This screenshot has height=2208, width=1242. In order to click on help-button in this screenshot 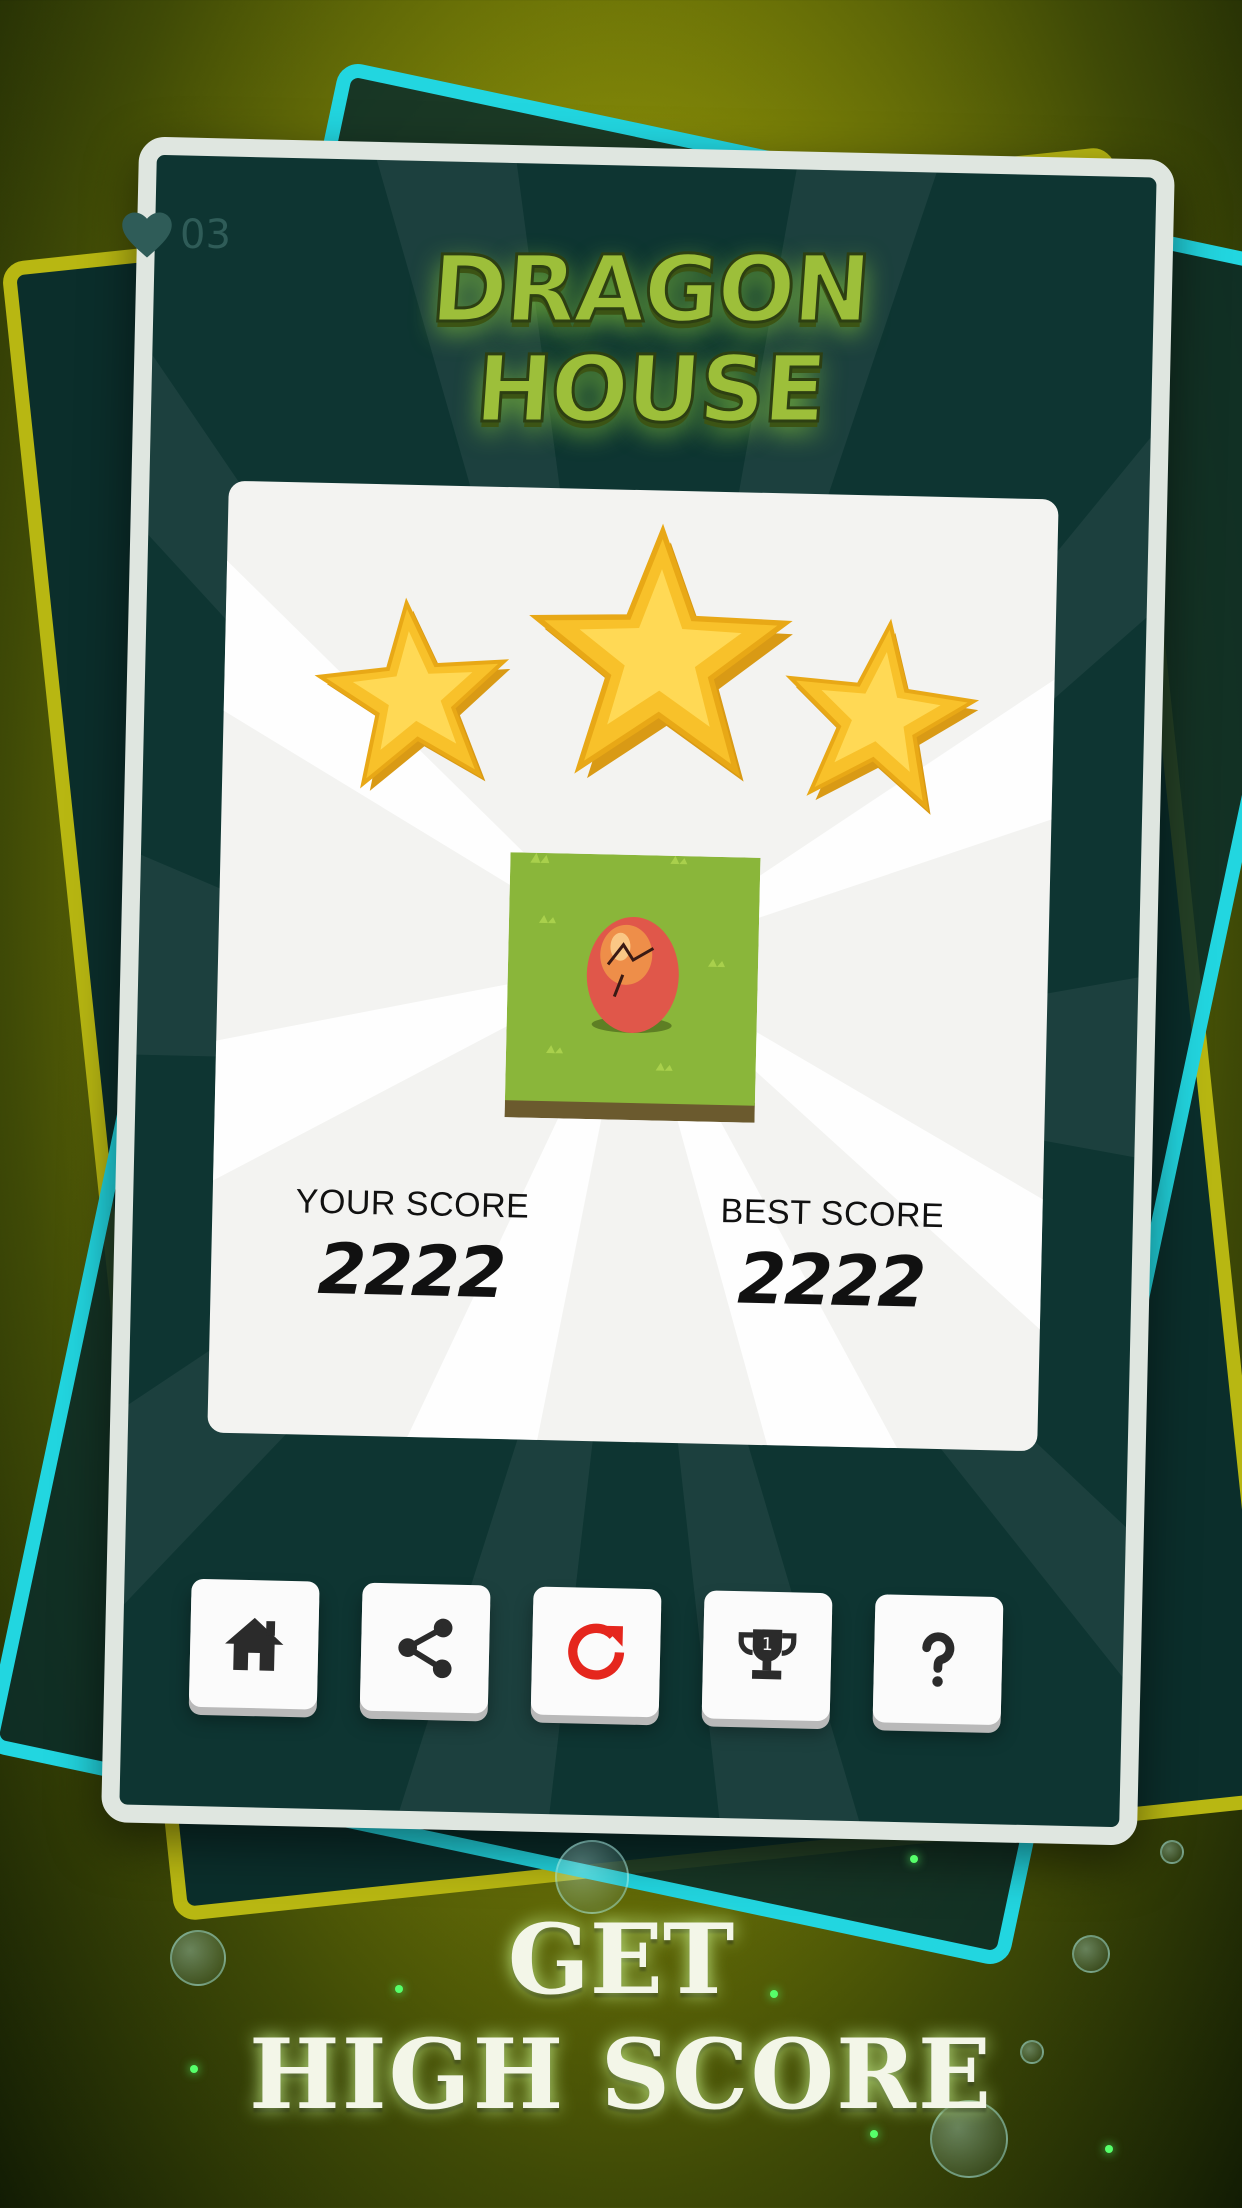, I will do `click(938, 1660)`.